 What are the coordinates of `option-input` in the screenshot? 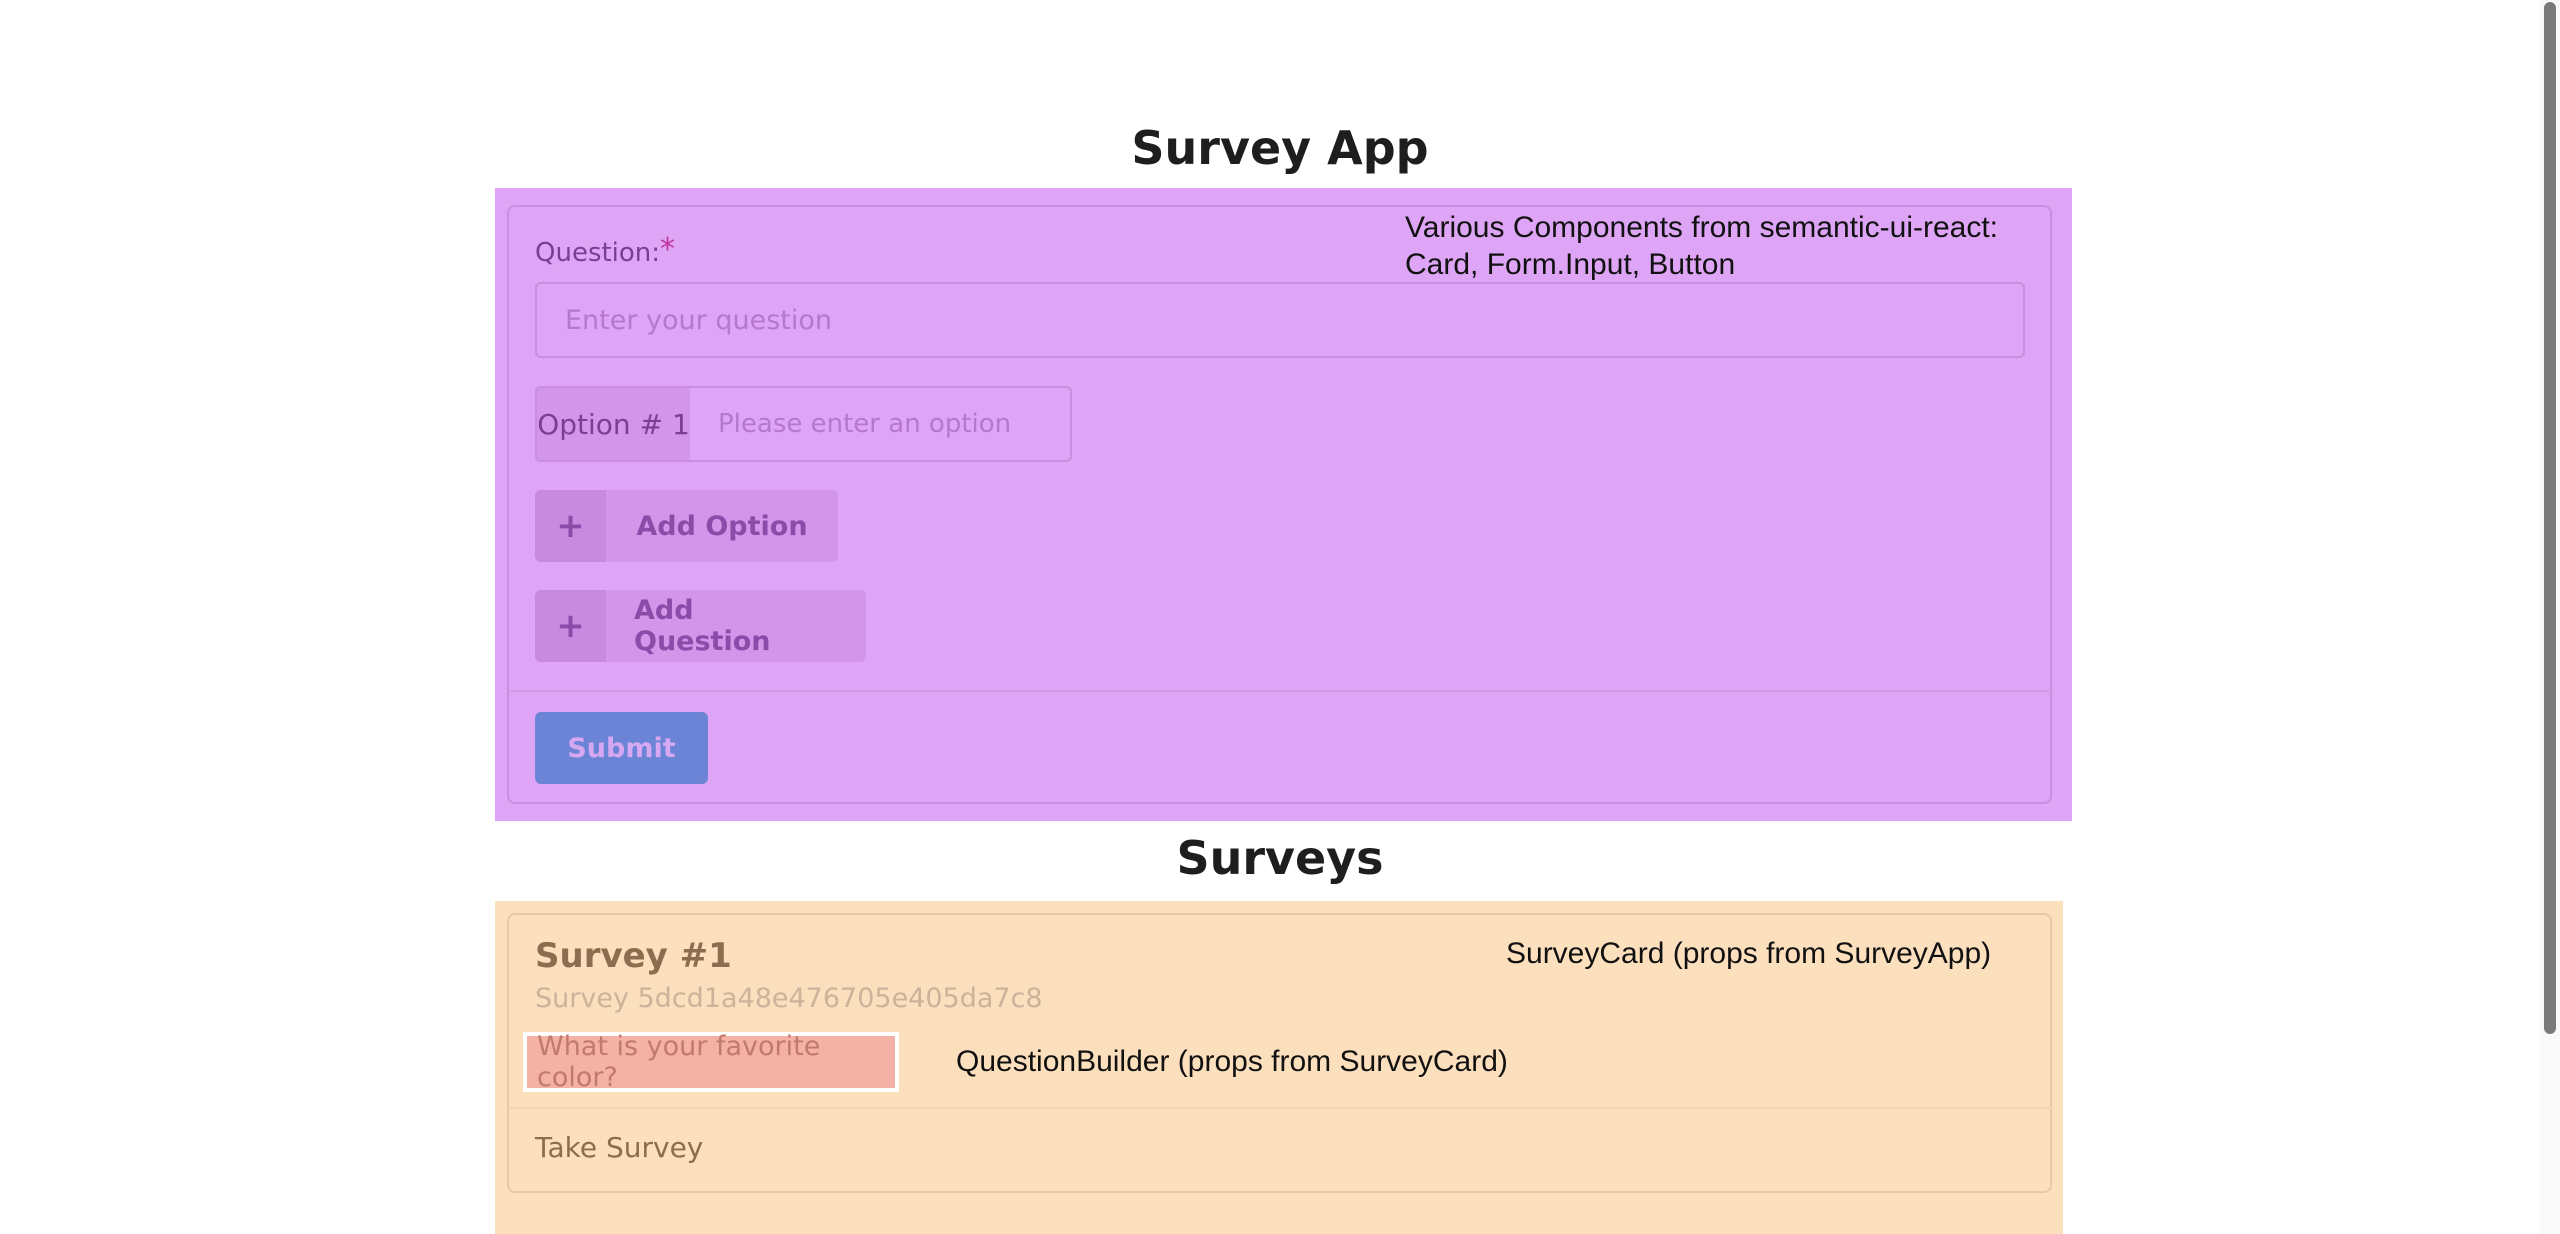 It's located at (880, 424).